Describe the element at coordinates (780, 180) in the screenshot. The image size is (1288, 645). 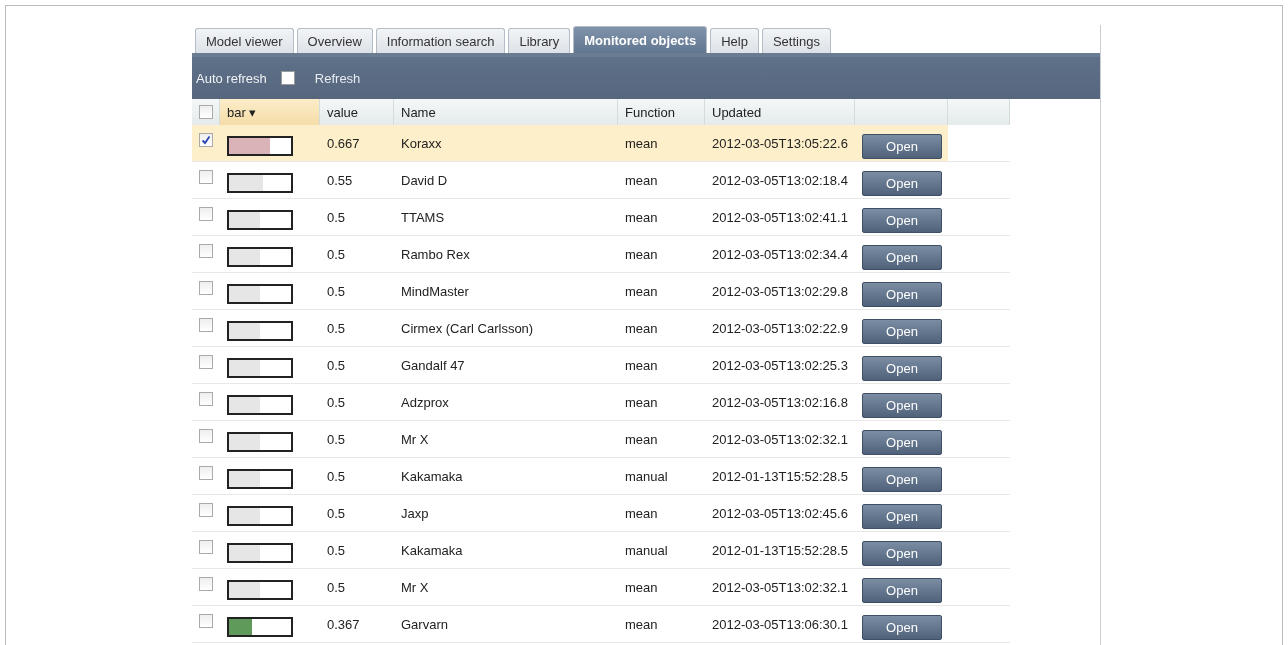
I see `table-cell: 2012-03-05T13:02:18.4` at that location.